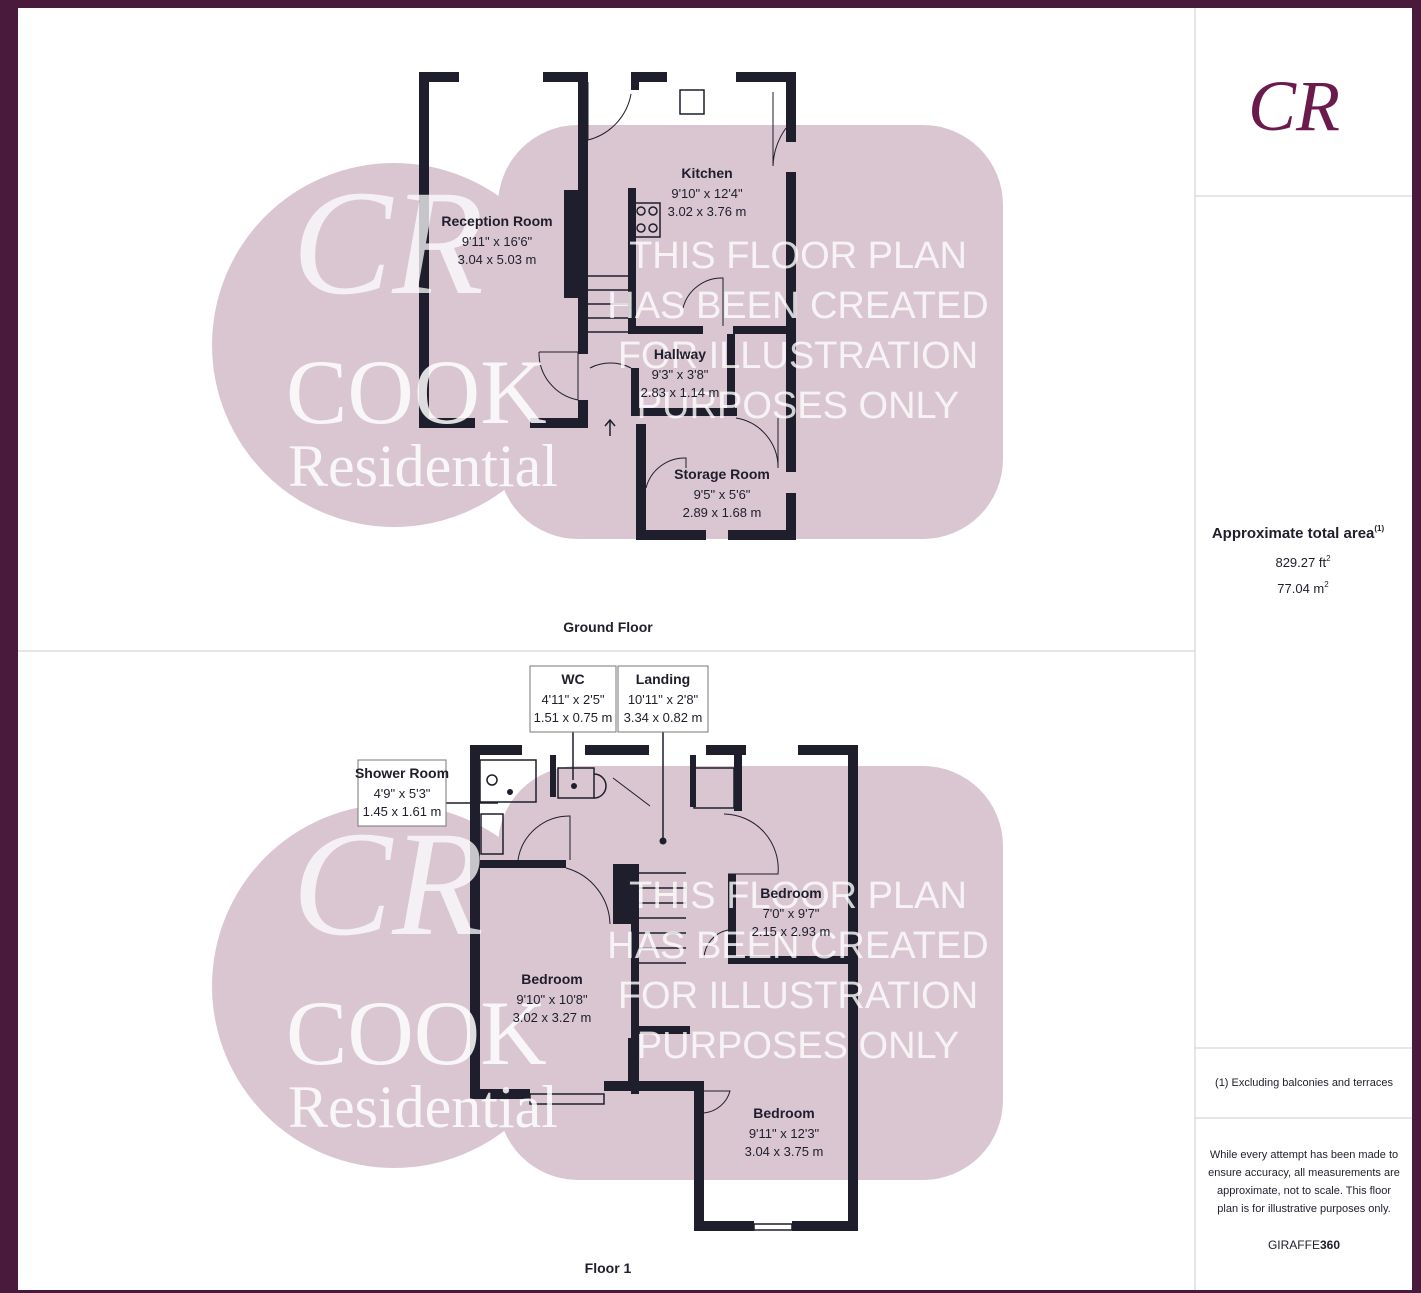  I want to click on room-imperial: 4'9" x 5'3", so click(402, 793).